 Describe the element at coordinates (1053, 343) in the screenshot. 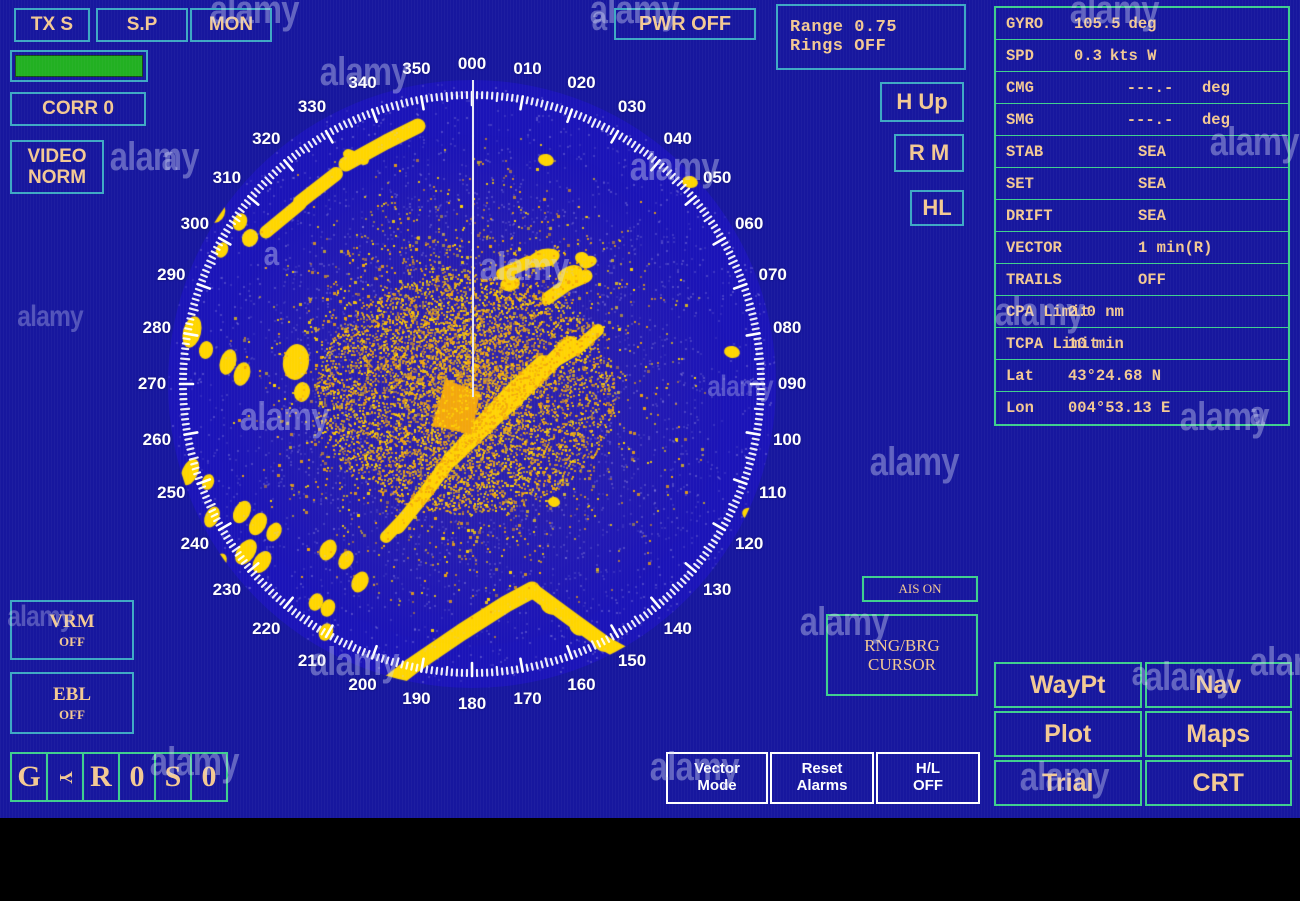

I see `data-label: TCPA Limit` at that location.